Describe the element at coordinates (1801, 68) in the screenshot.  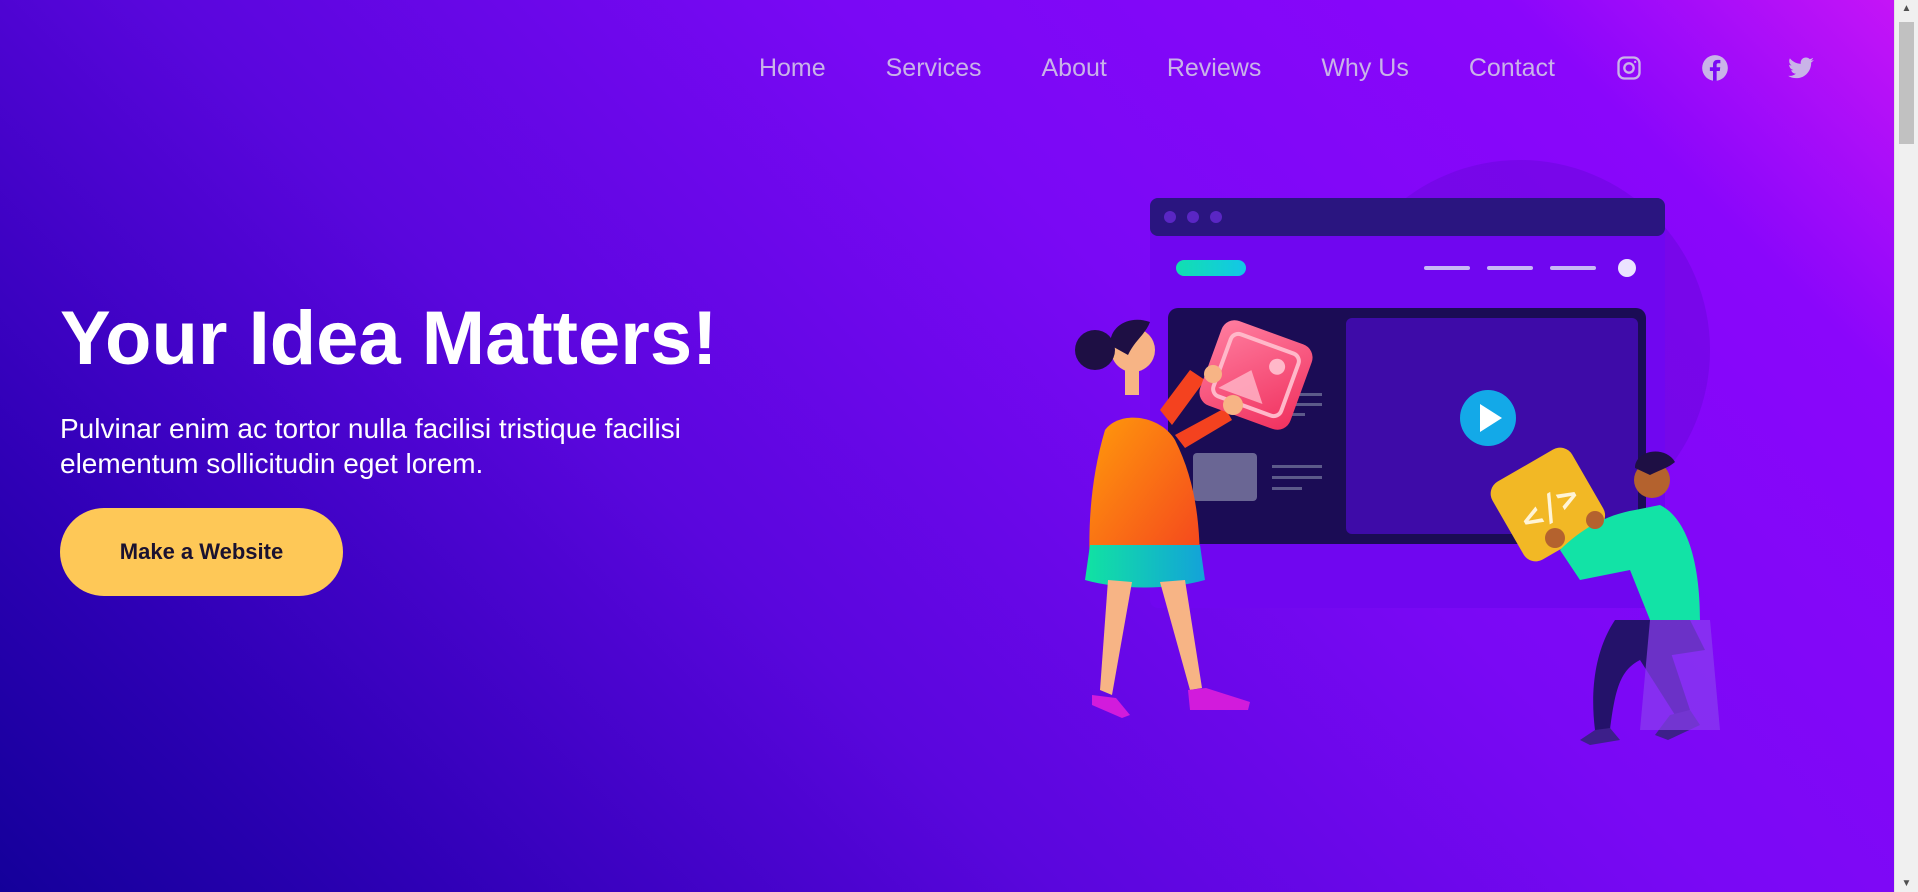
I see `twitter-icon` at that location.